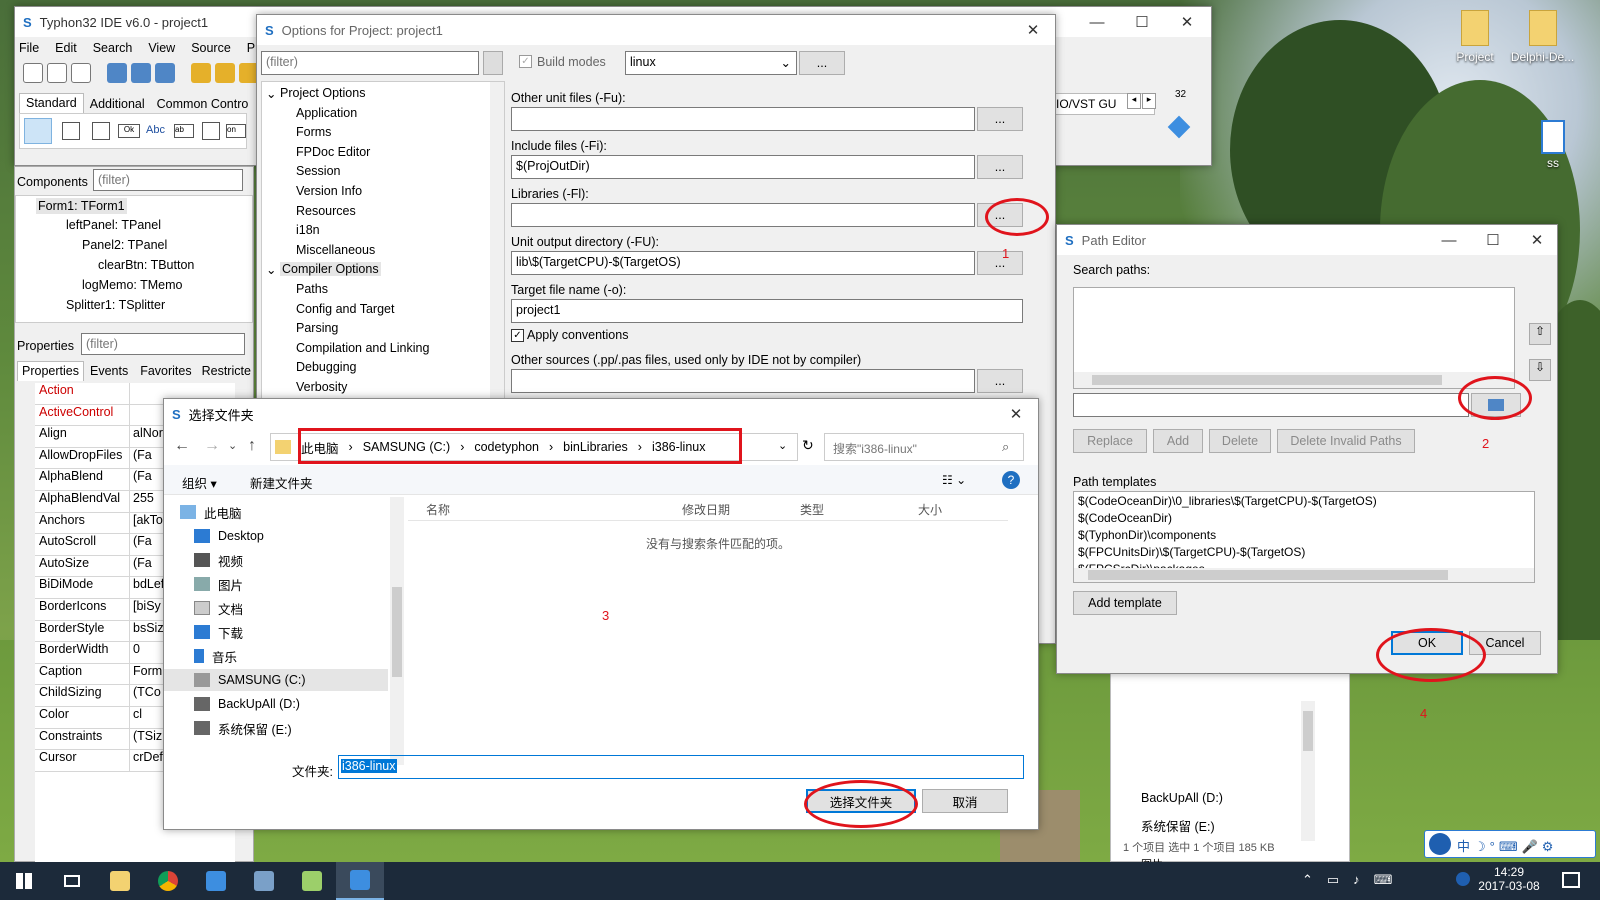 This screenshot has height=900, width=1600. Describe the element at coordinates (322, 93) in the screenshot. I see `tree-project-options: Project Options` at that location.